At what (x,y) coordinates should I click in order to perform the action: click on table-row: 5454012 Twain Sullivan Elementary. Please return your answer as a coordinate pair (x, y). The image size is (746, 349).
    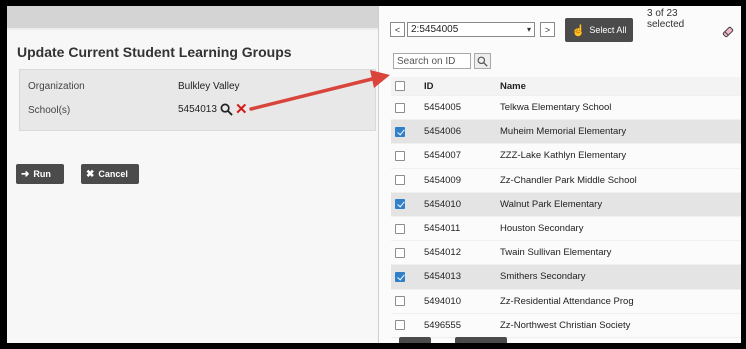
    Looking at the image, I should click on (566, 253).